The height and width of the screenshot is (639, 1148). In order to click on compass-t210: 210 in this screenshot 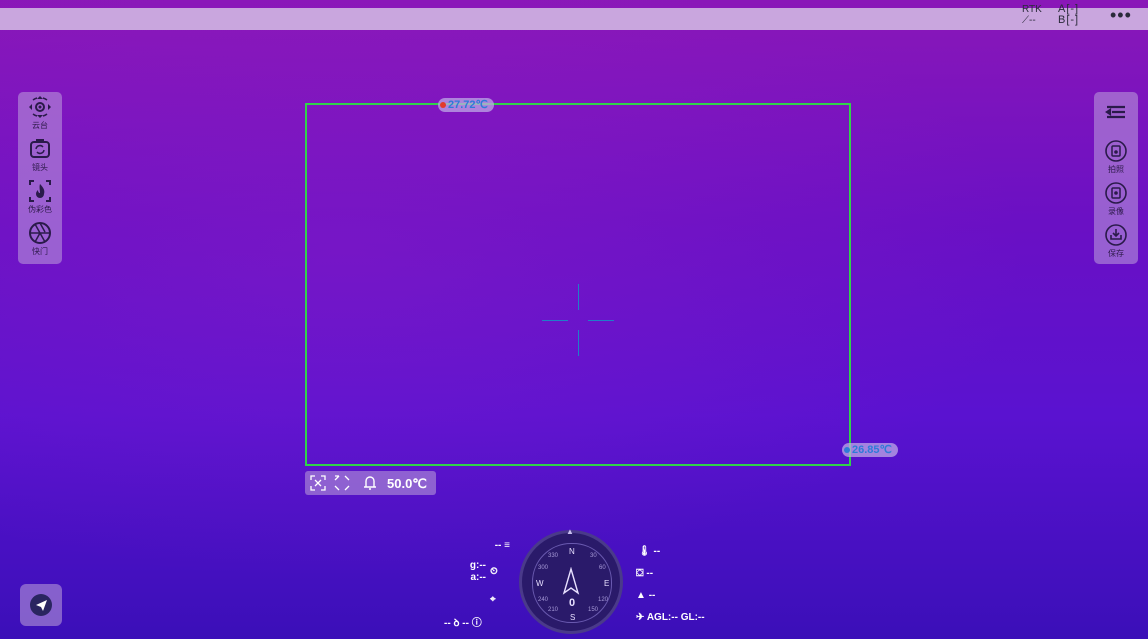, I will do `click(553, 610)`.